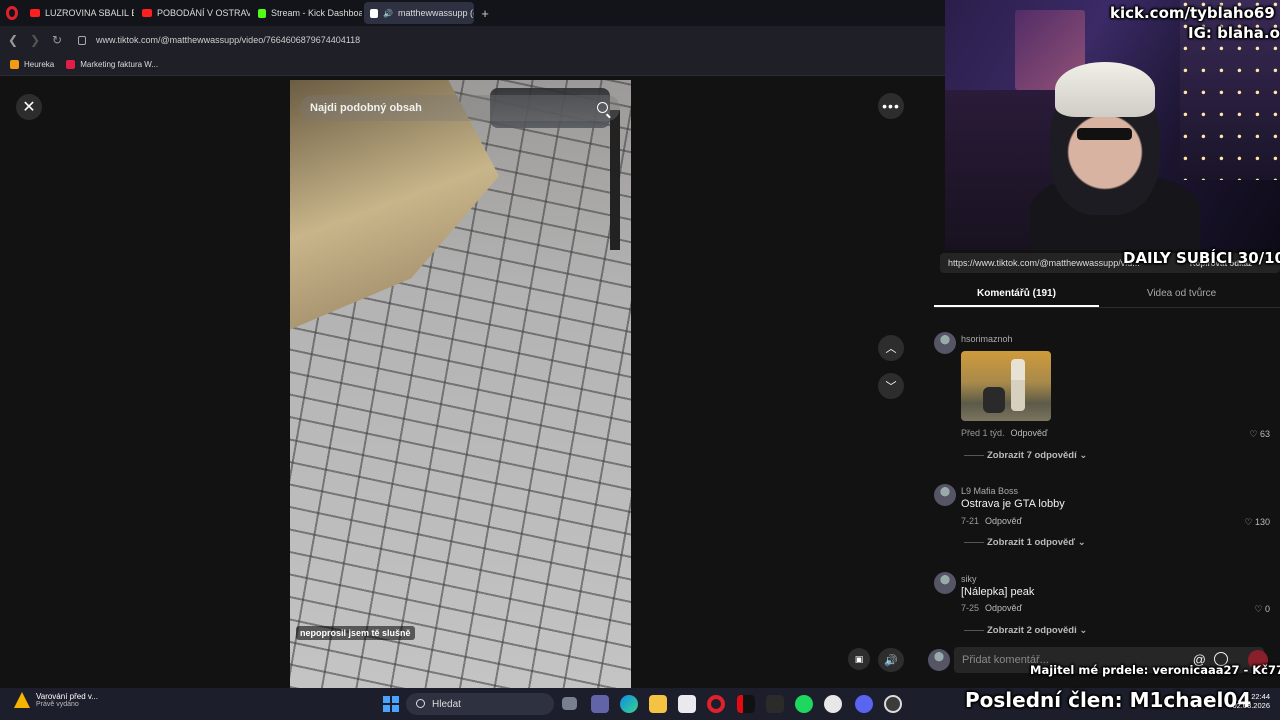 This screenshot has width=1280, height=720. Describe the element at coordinates (1192, 13) in the screenshot. I see `overlay-kick-url: kick.com/tyblaho69` at that location.